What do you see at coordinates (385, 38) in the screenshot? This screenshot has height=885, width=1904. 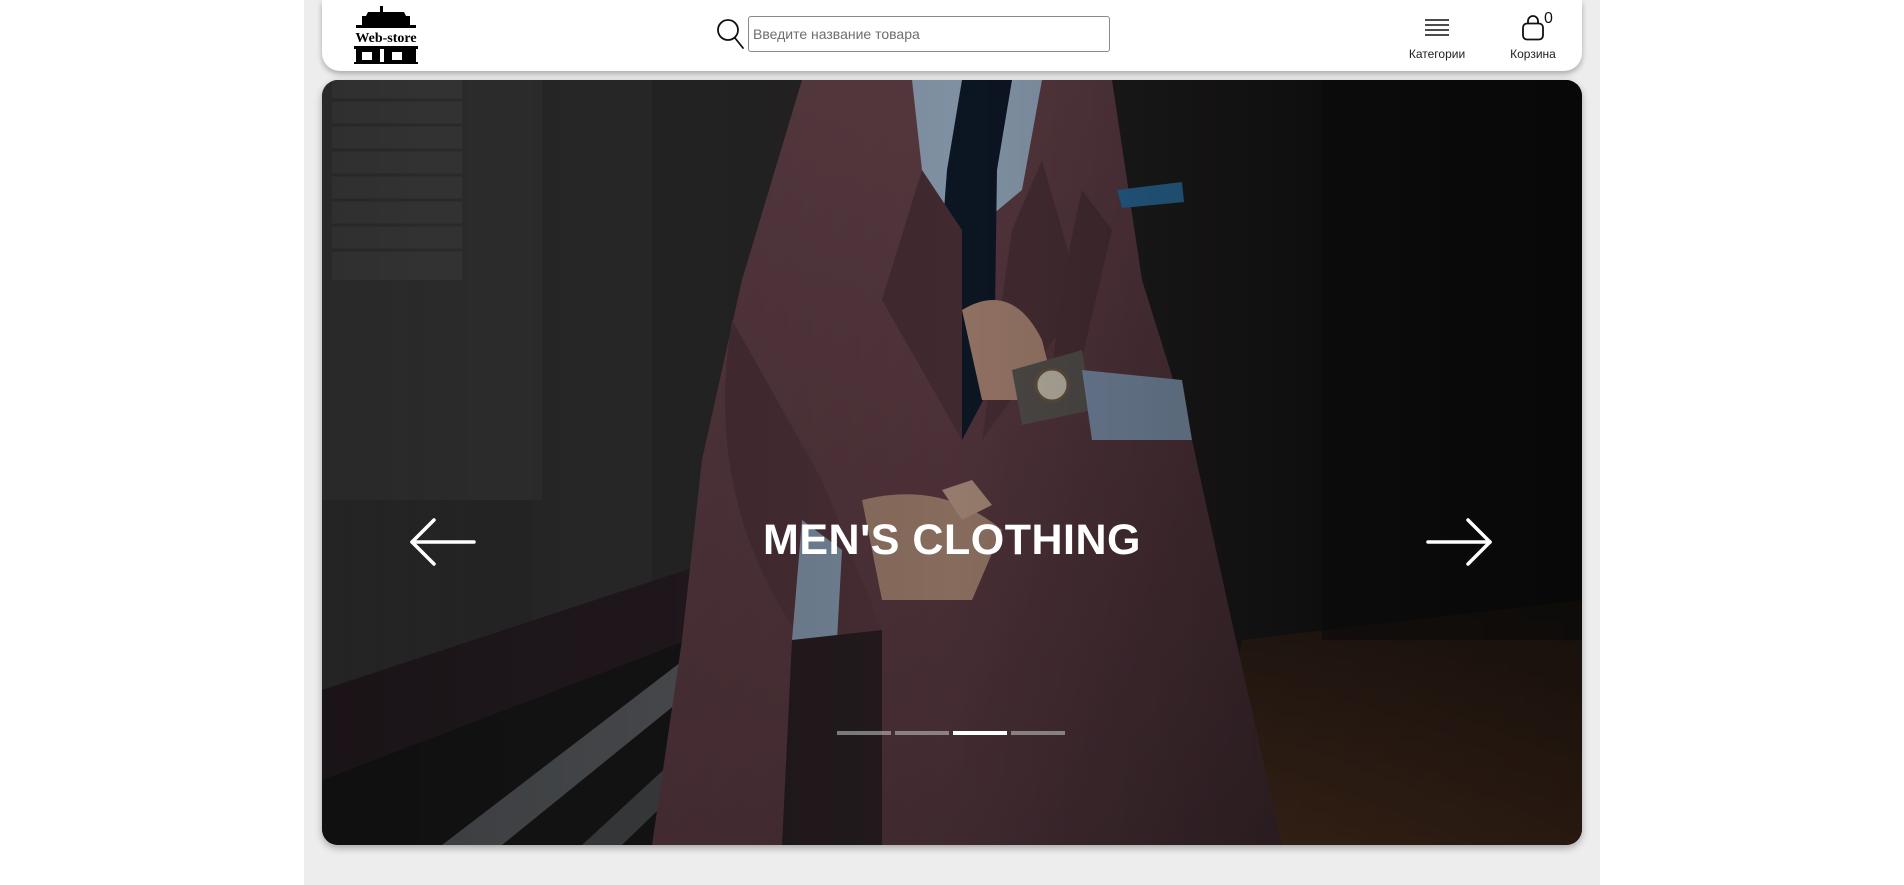 I see `logo-text: Web-store` at bounding box center [385, 38].